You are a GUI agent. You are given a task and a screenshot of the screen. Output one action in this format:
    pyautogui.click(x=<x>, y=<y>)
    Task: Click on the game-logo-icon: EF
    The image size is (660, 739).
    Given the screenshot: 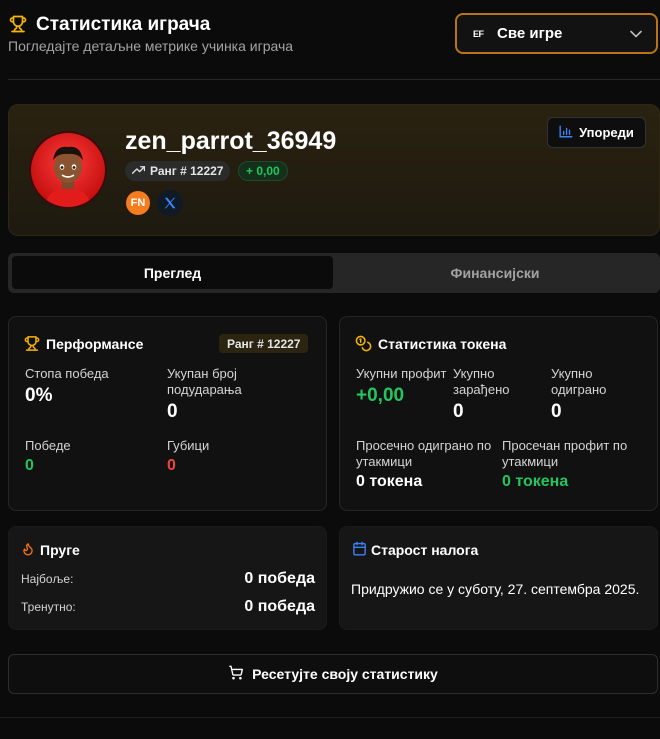 What is the action you would take?
    pyautogui.click(x=478, y=33)
    